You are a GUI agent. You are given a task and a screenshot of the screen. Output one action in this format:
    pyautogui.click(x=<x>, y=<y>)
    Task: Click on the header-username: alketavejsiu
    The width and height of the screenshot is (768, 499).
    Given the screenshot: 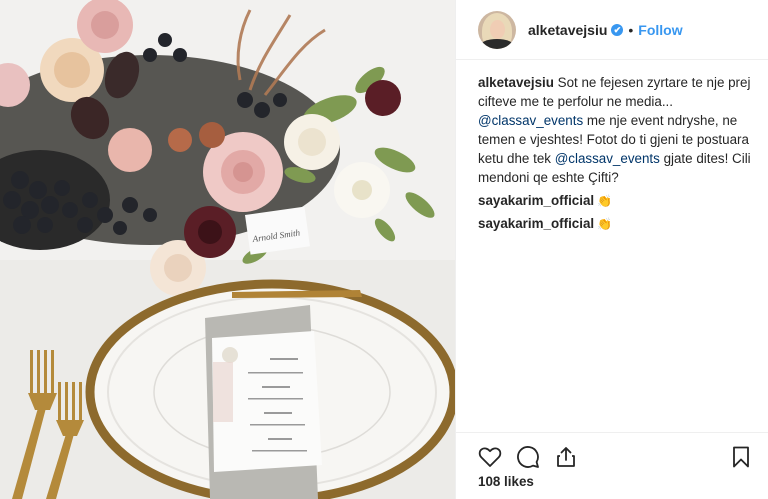 What is the action you would take?
    pyautogui.click(x=567, y=30)
    